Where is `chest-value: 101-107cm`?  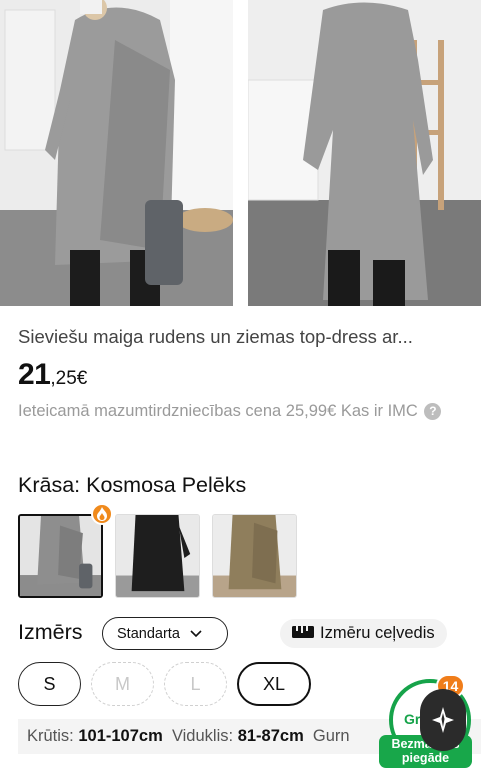
chest-value: 101-107cm is located at coordinates (120, 736).